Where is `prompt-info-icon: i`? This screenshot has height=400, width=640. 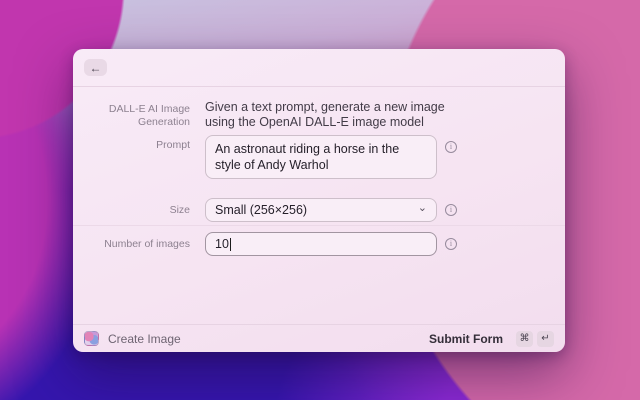 prompt-info-icon: i is located at coordinates (451, 147).